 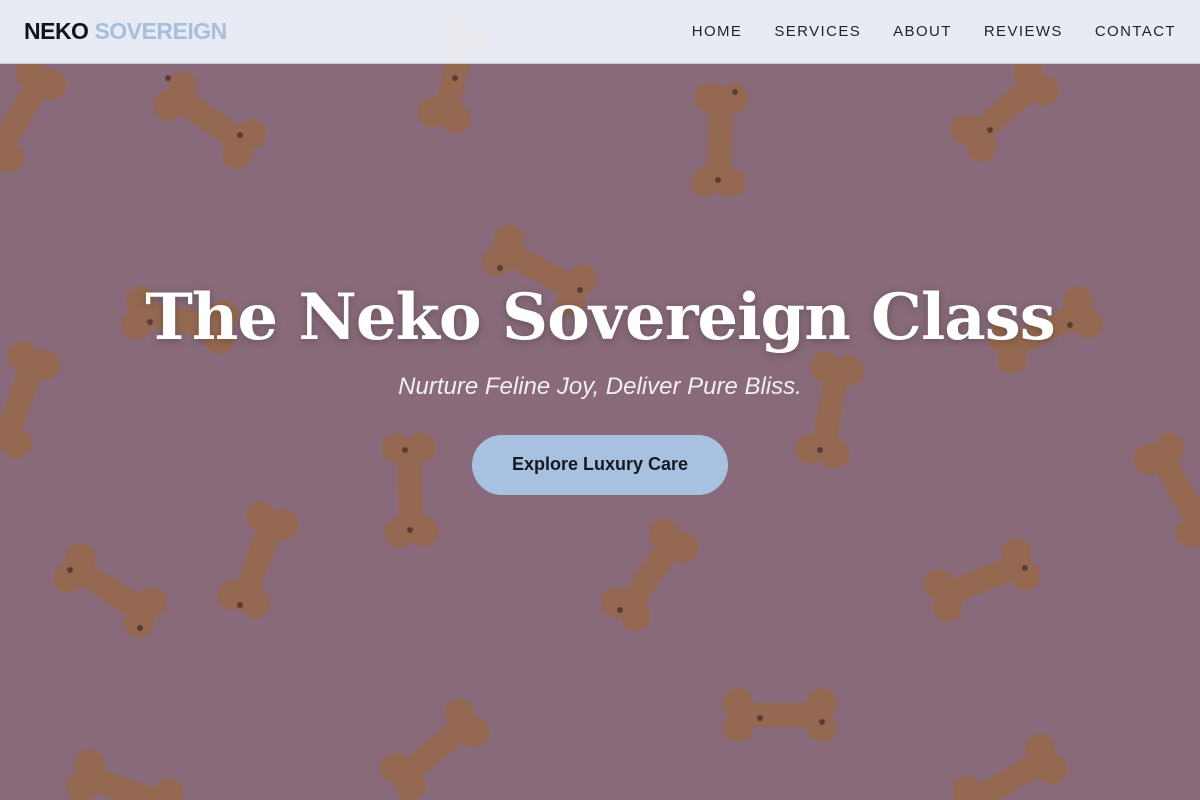 I want to click on main-nav: HOME SERVICES ABOUT REVIEWS CONTACT, so click(x=934, y=31).